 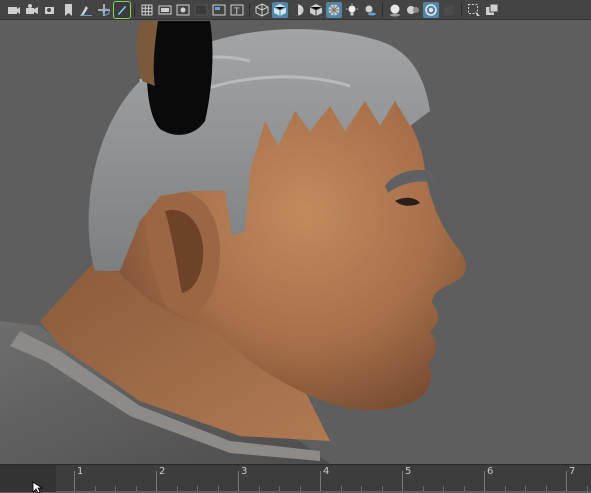 I want to click on time-slider: 1 2 3 4 5 6 7, so click(x=295, y=478).